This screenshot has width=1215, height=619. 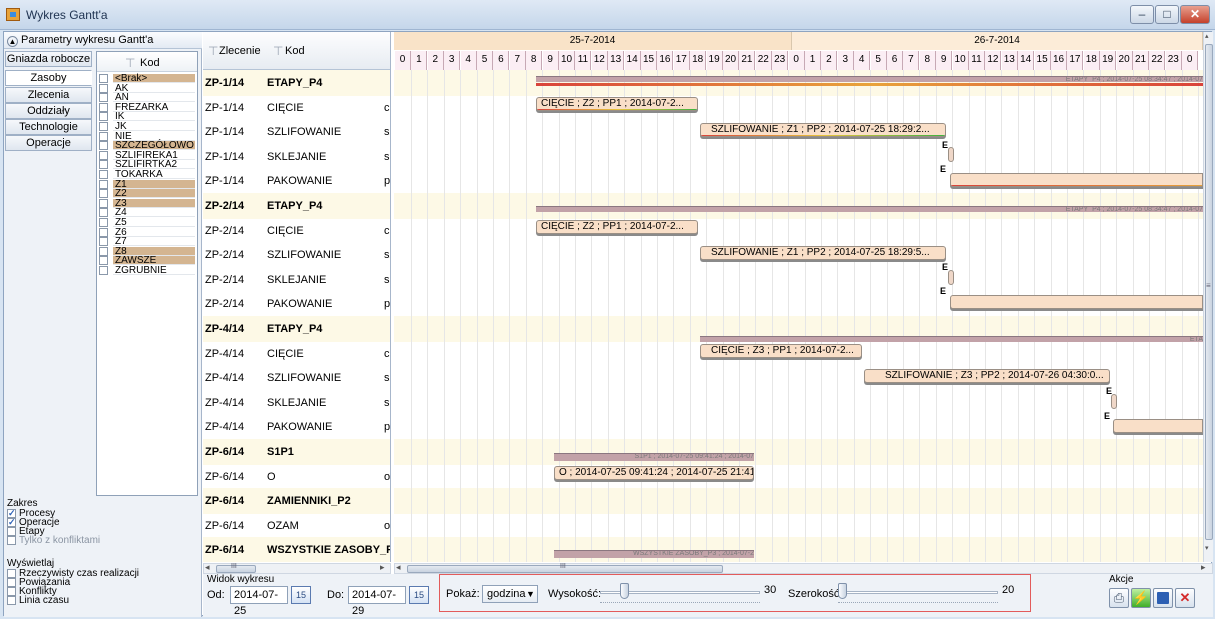 What do you see at coordinates (147, 203) in the screenshot?
I see `kod-list-item: Z3` at bounding box center [147, 203].